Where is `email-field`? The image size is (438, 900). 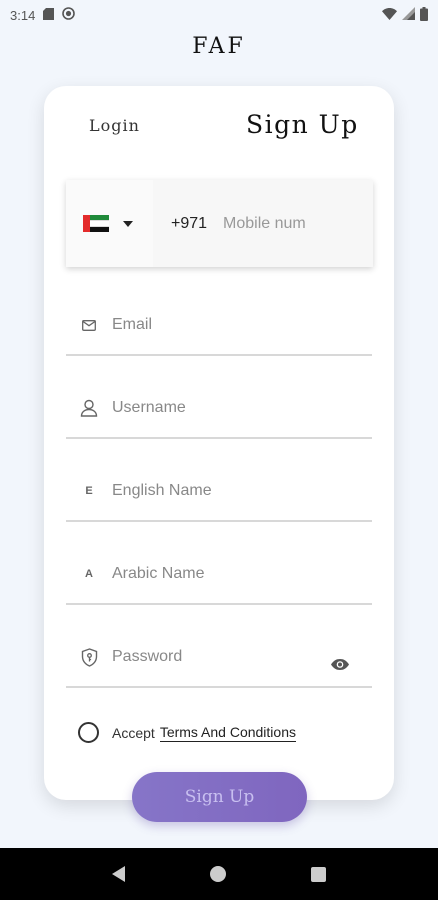 email-field is located at coordinates (219, 326).